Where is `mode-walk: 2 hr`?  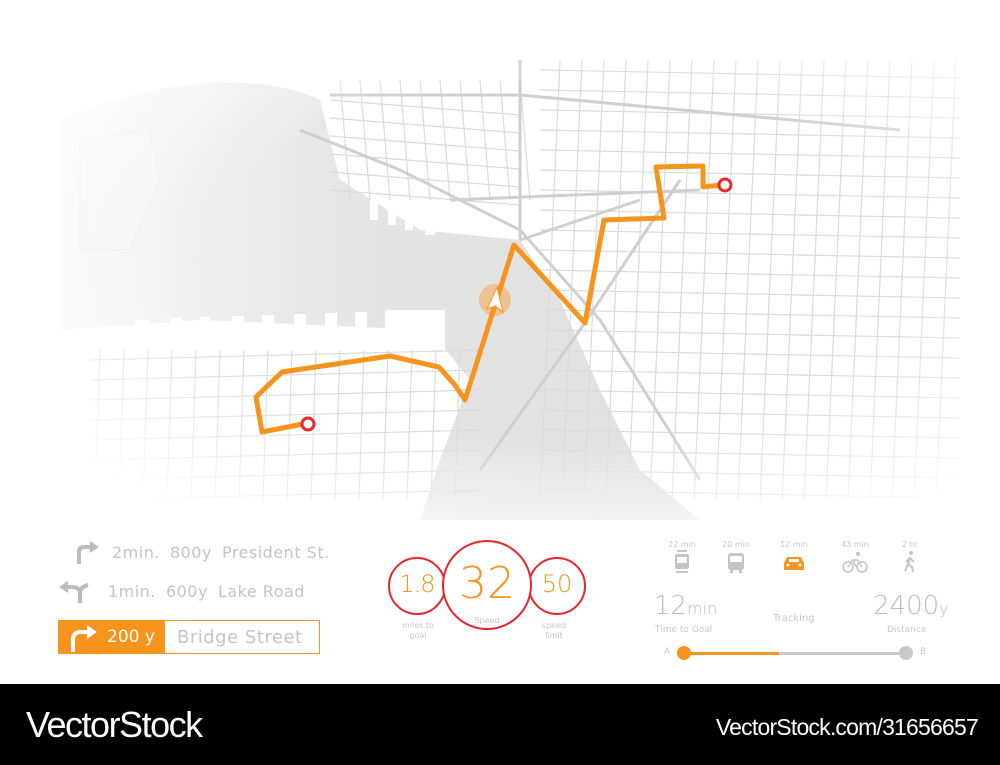 mode-walk: 2 hr is located at coordinates (910, 559).